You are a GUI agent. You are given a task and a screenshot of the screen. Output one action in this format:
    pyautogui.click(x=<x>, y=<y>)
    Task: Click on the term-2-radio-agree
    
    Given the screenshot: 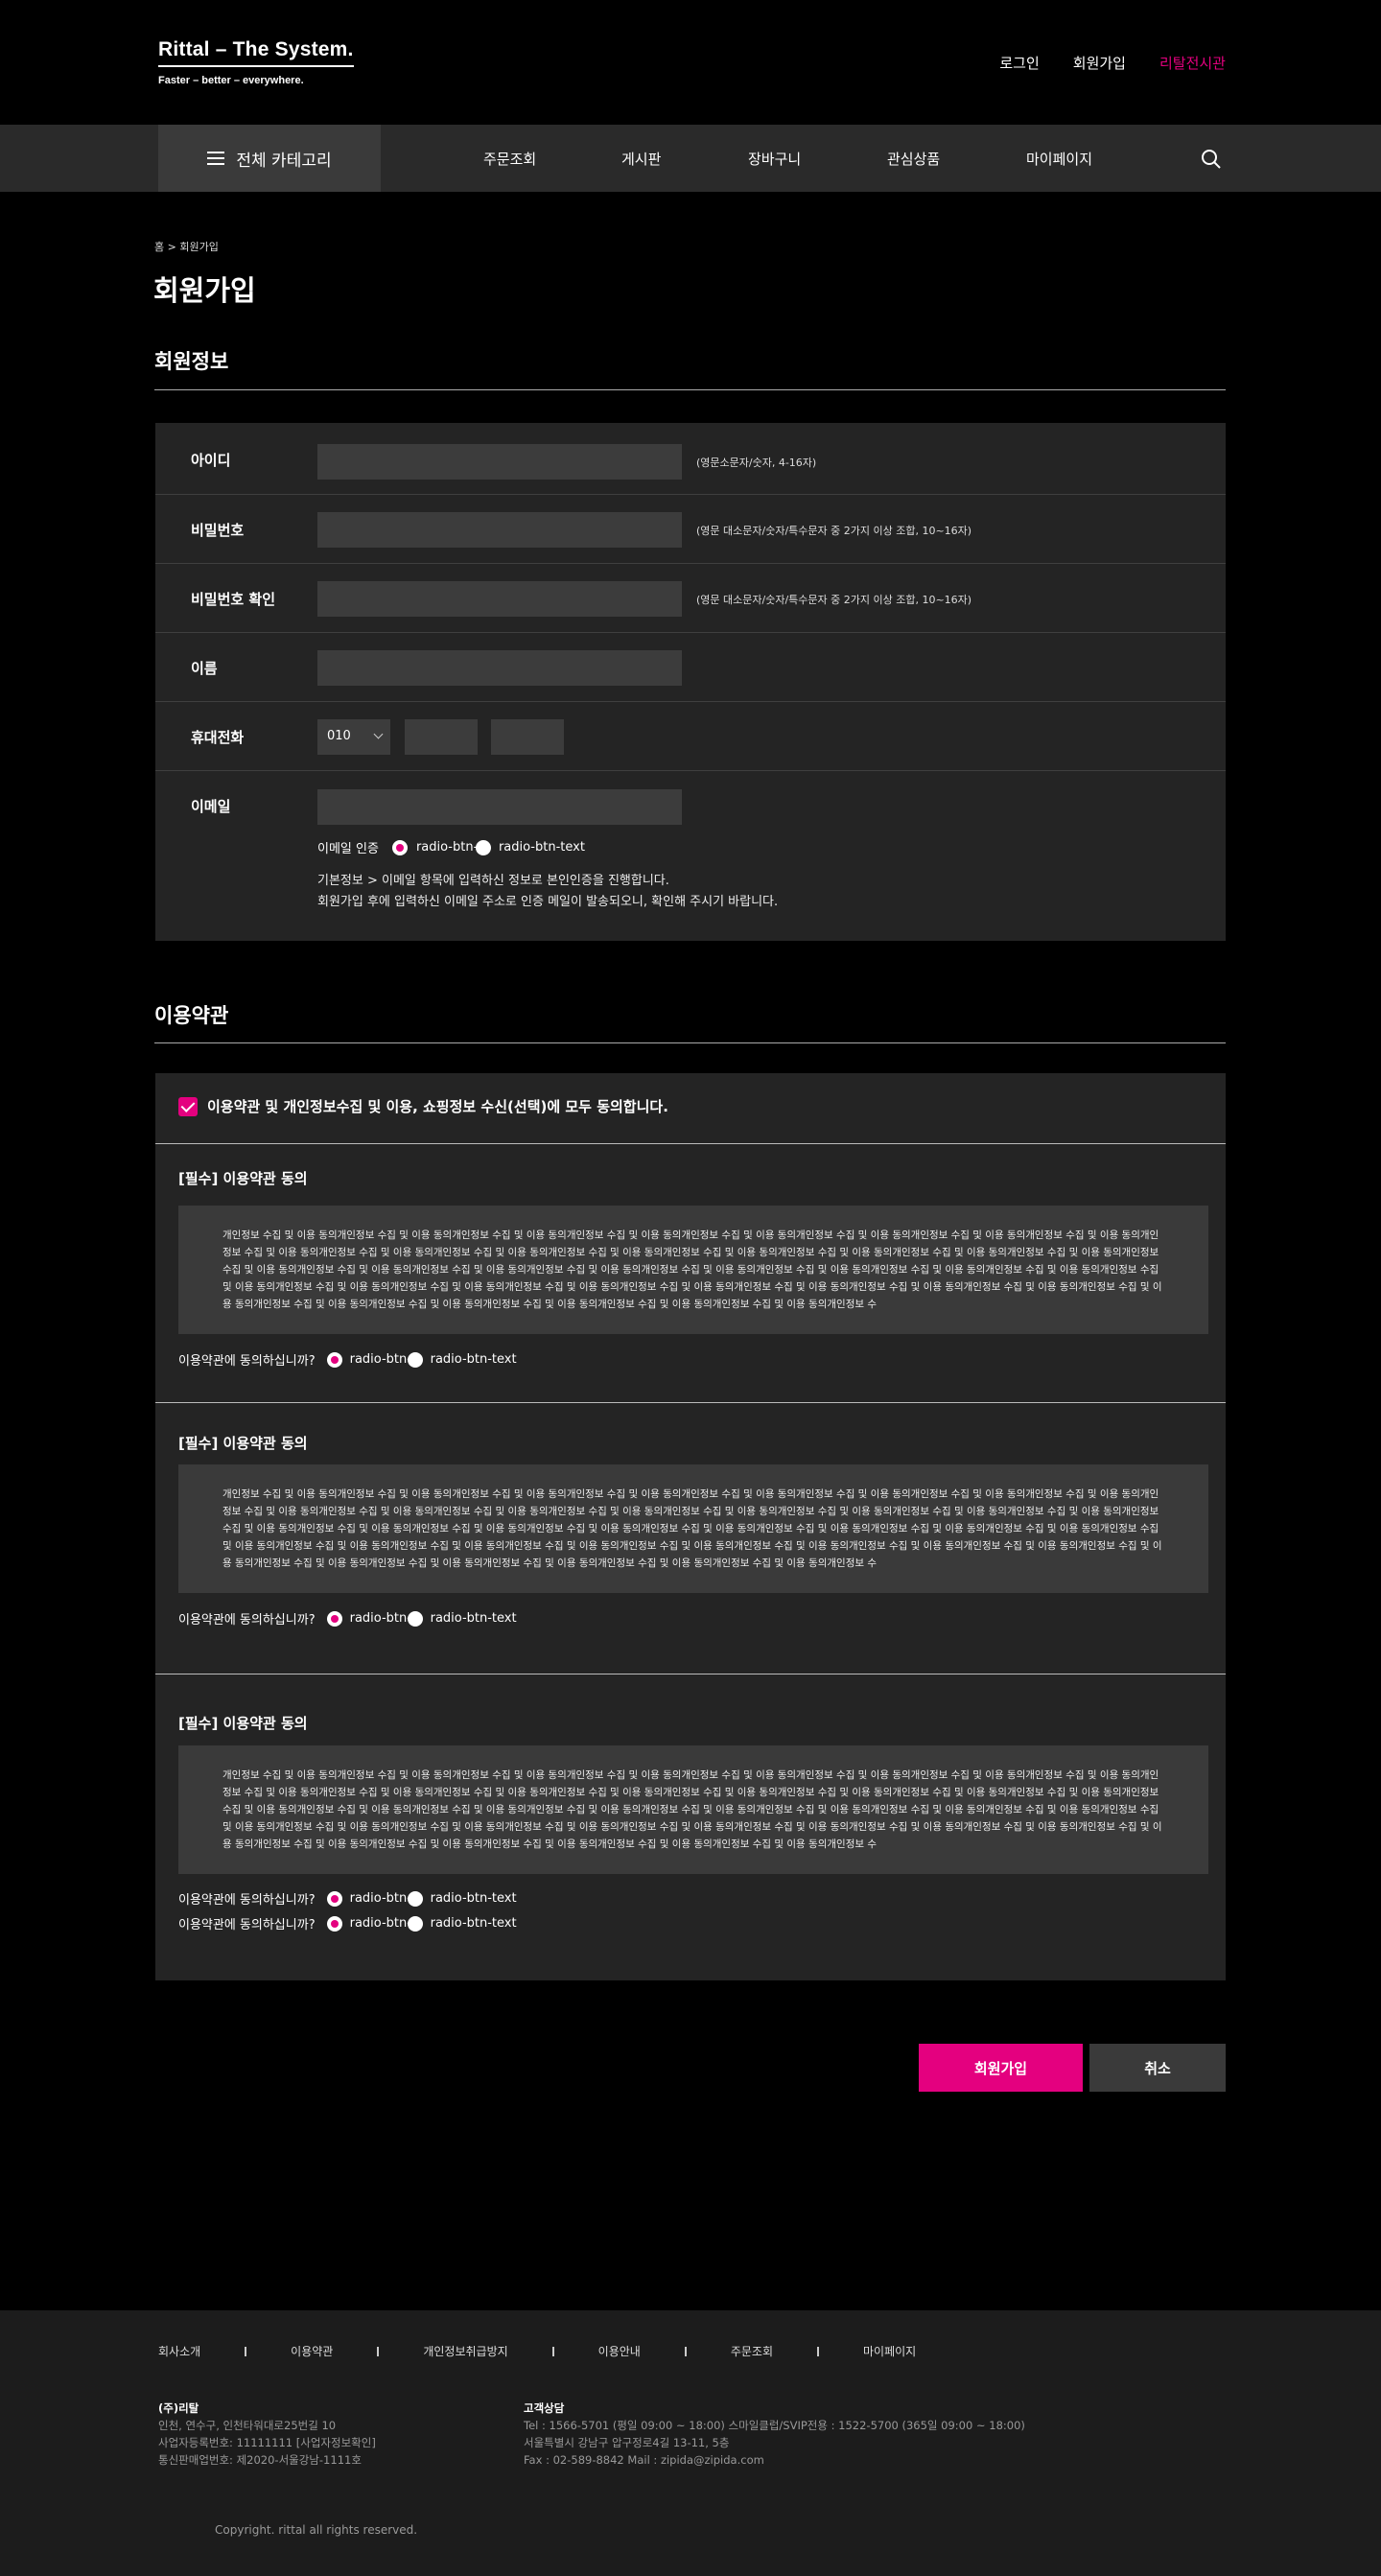 What is the action you would take?
    pyautogui.click(x=334, y=1618)
    